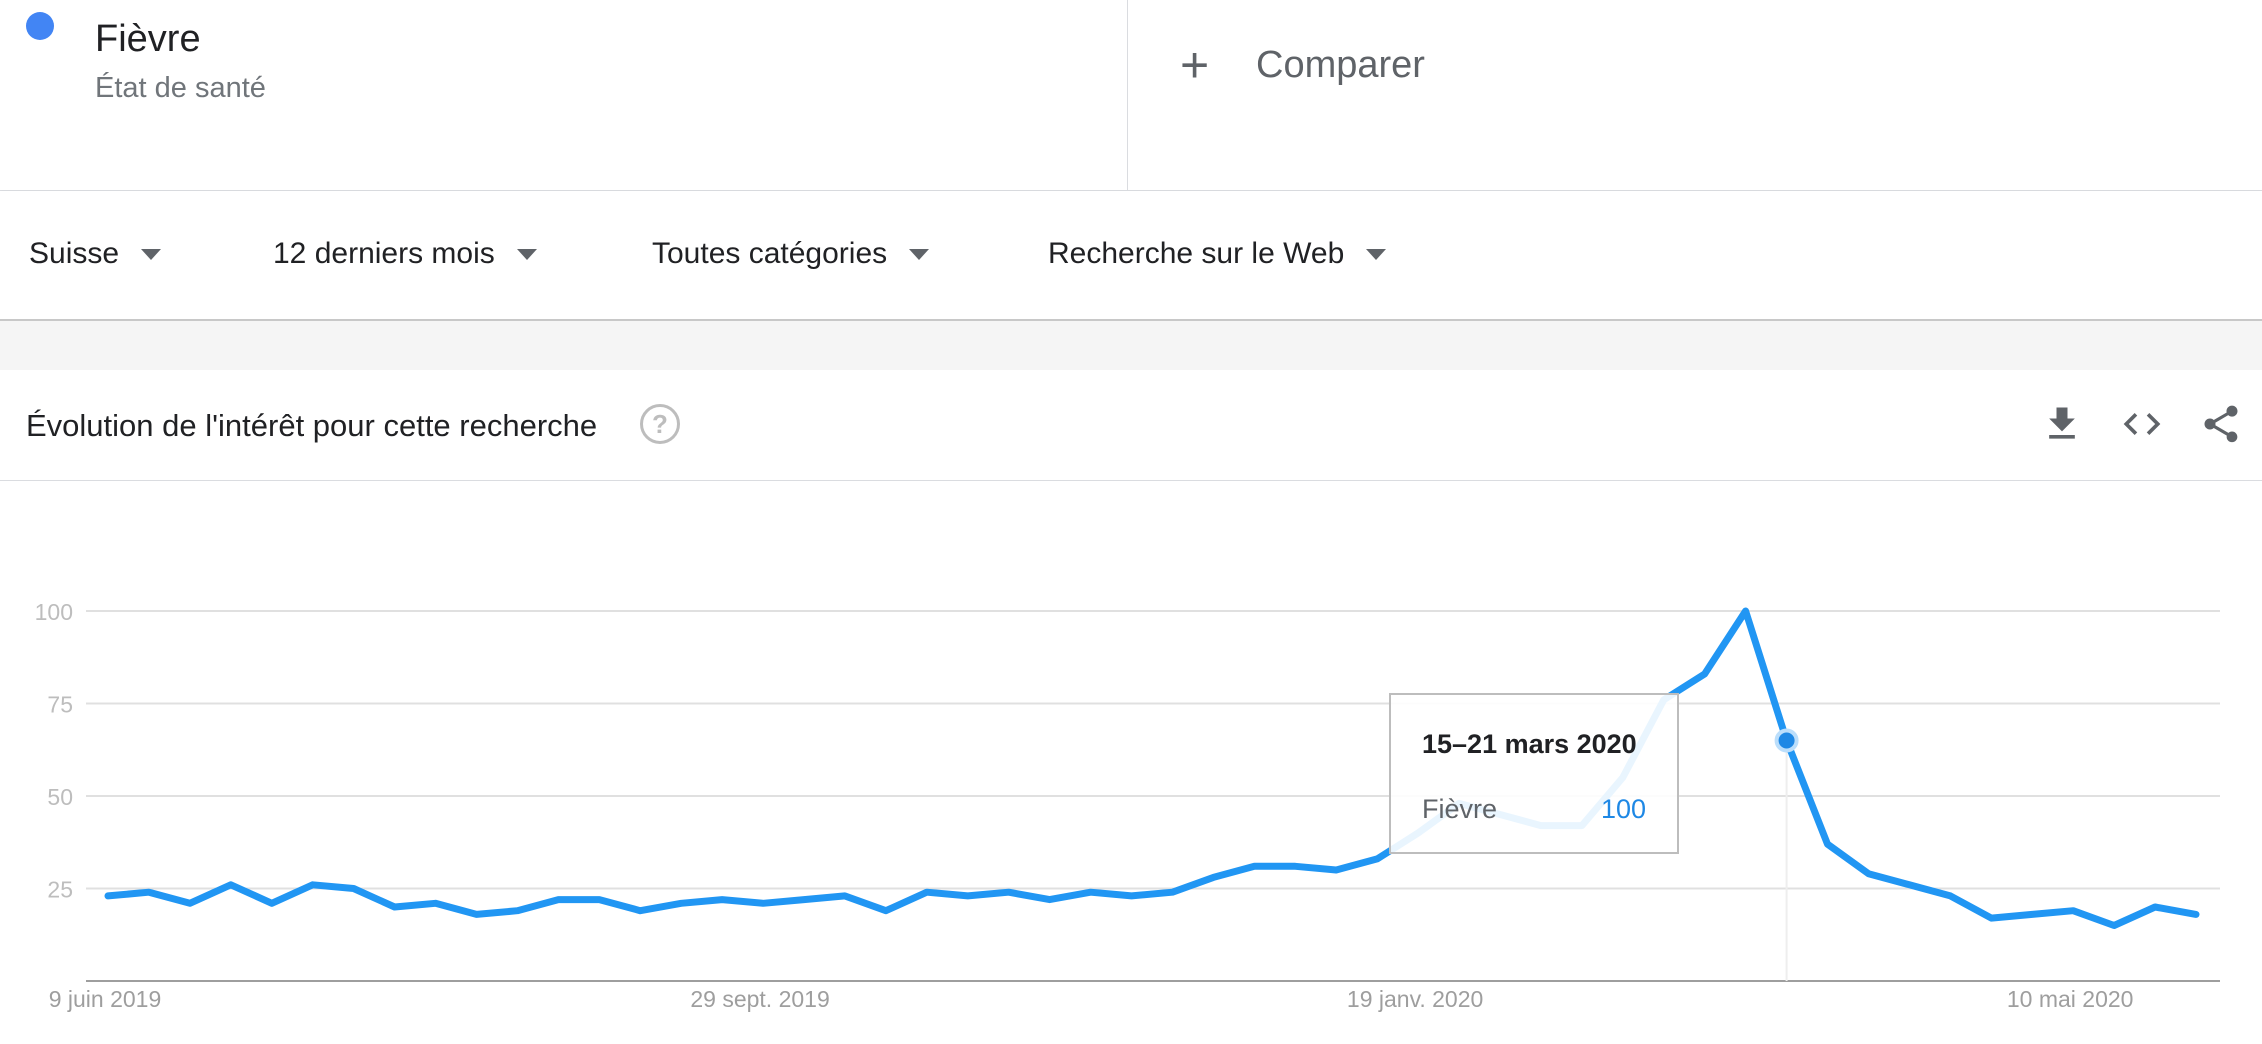  Describe the element at coordinates (1623, 809) in the screenshot. I see `tooltip-value: 100` at that location.